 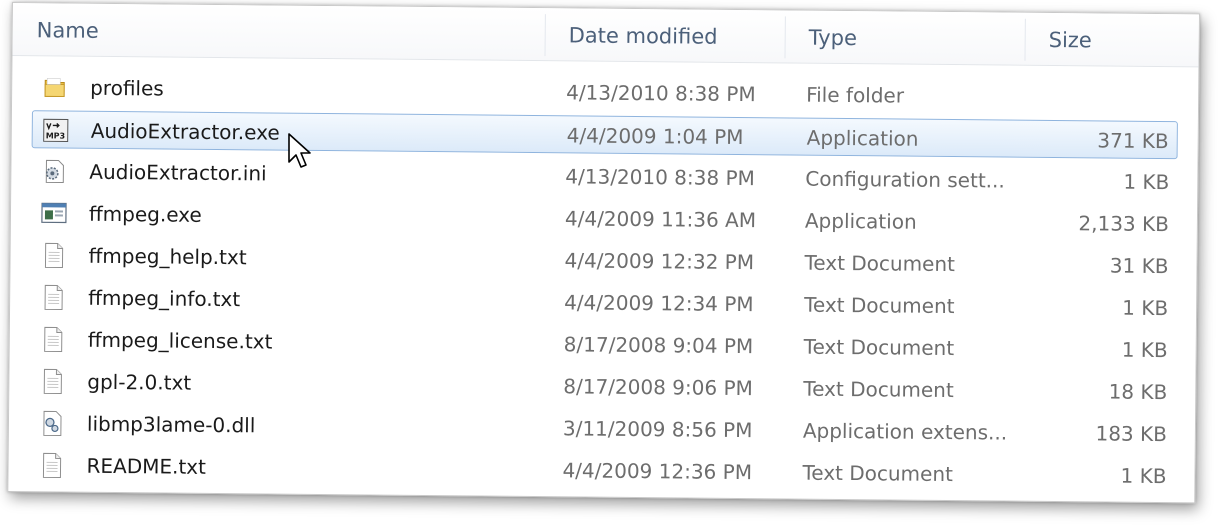 What do you see at coordinates (167, 256) in the screenshot?
I see `file-name: ffmpeg_help.txt` at bounding box center [167, 256].